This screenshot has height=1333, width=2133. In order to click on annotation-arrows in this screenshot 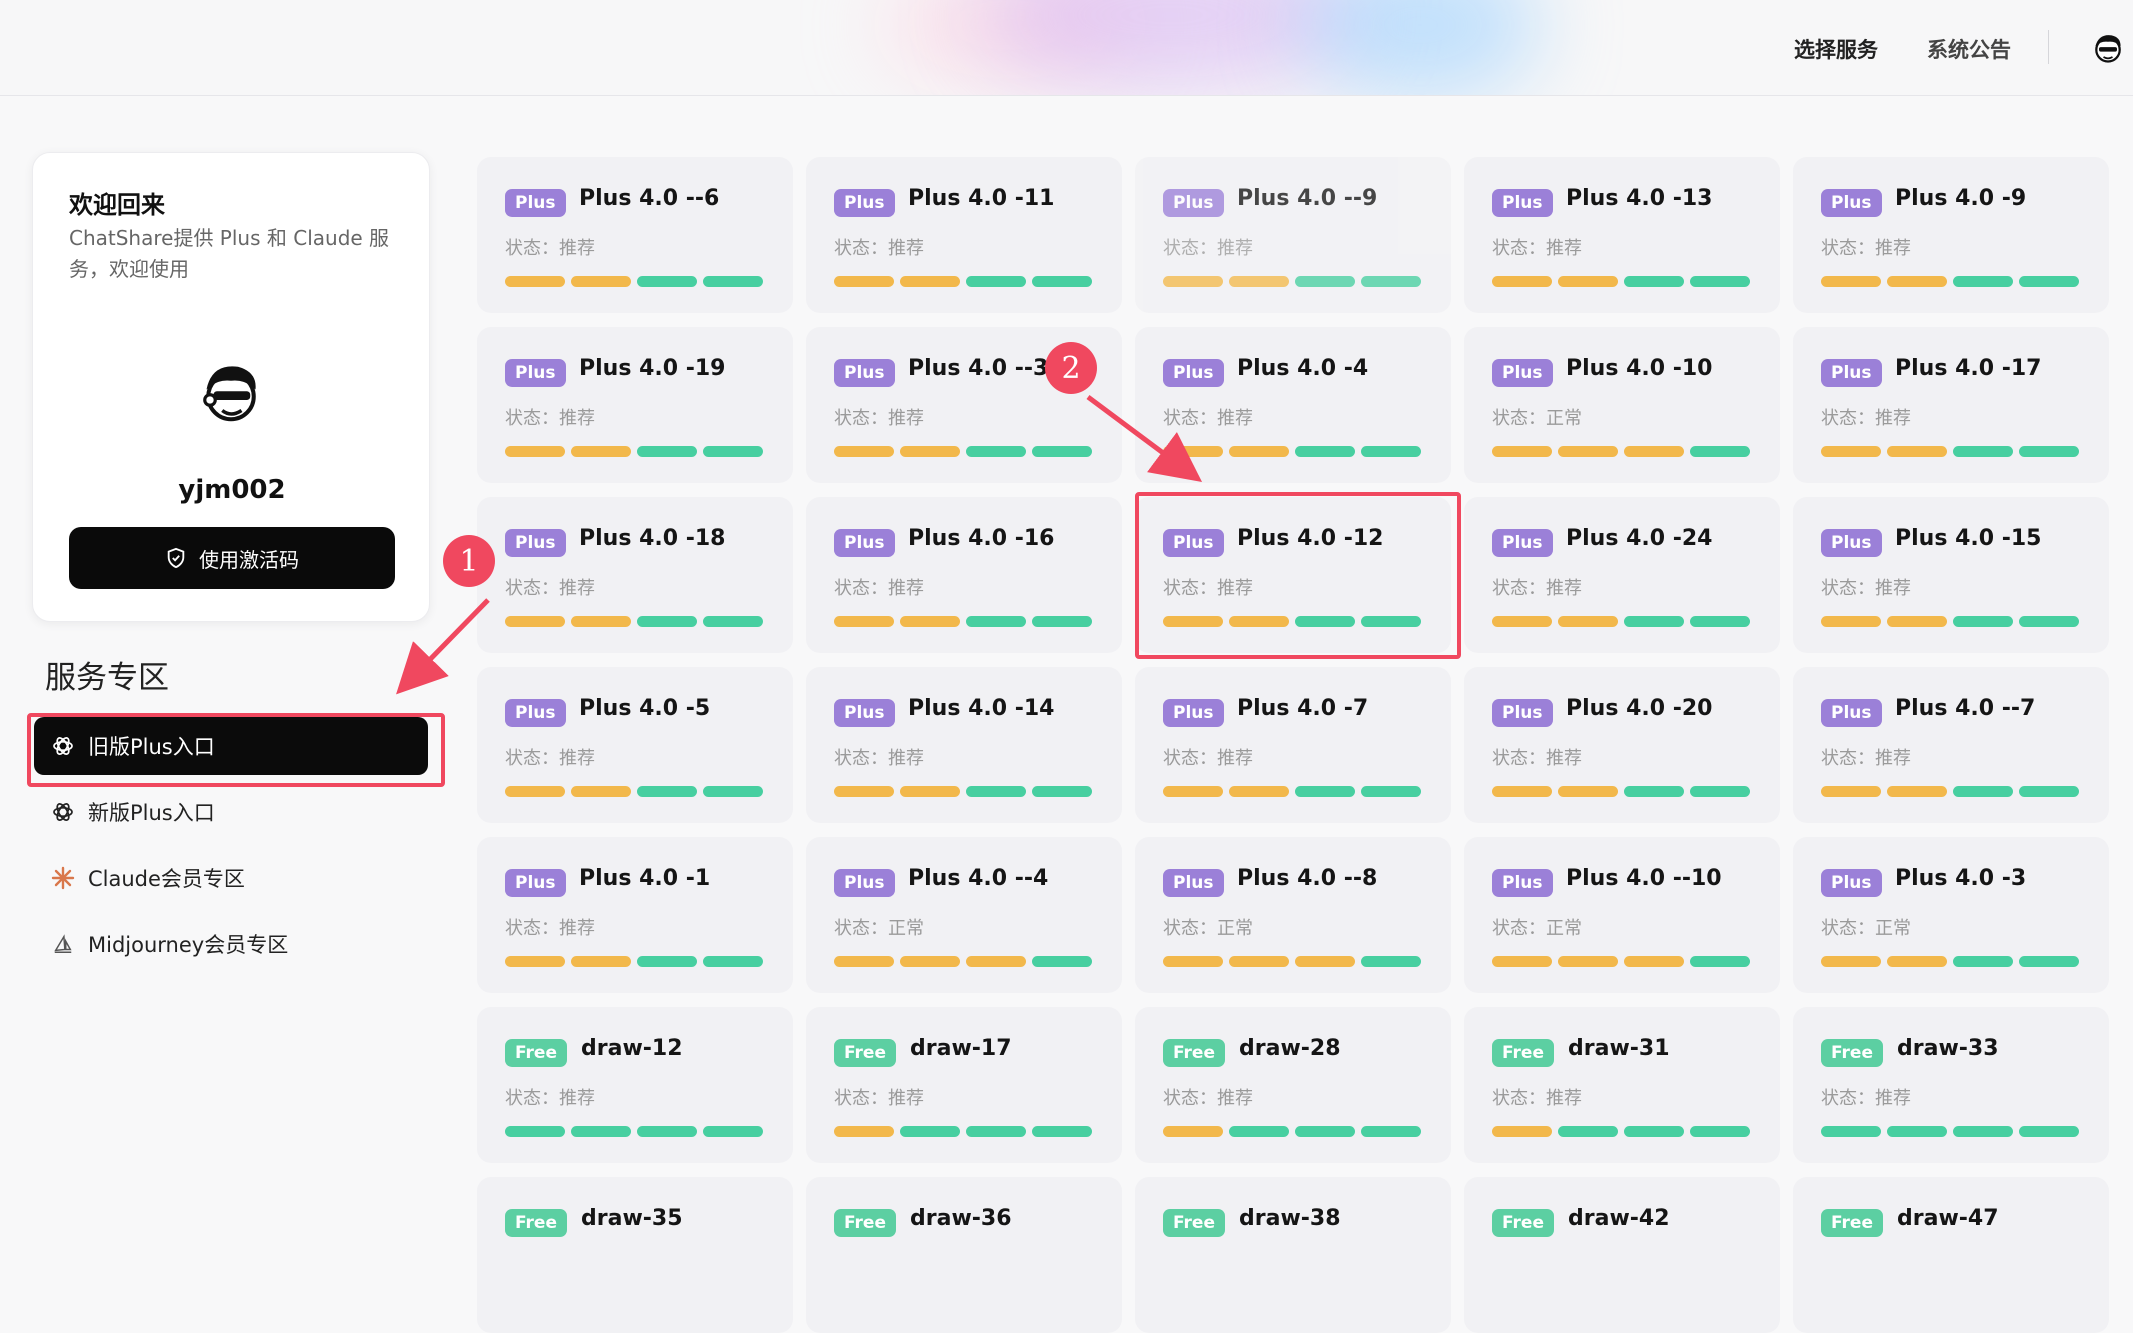, I will do `click(799, 544)`.